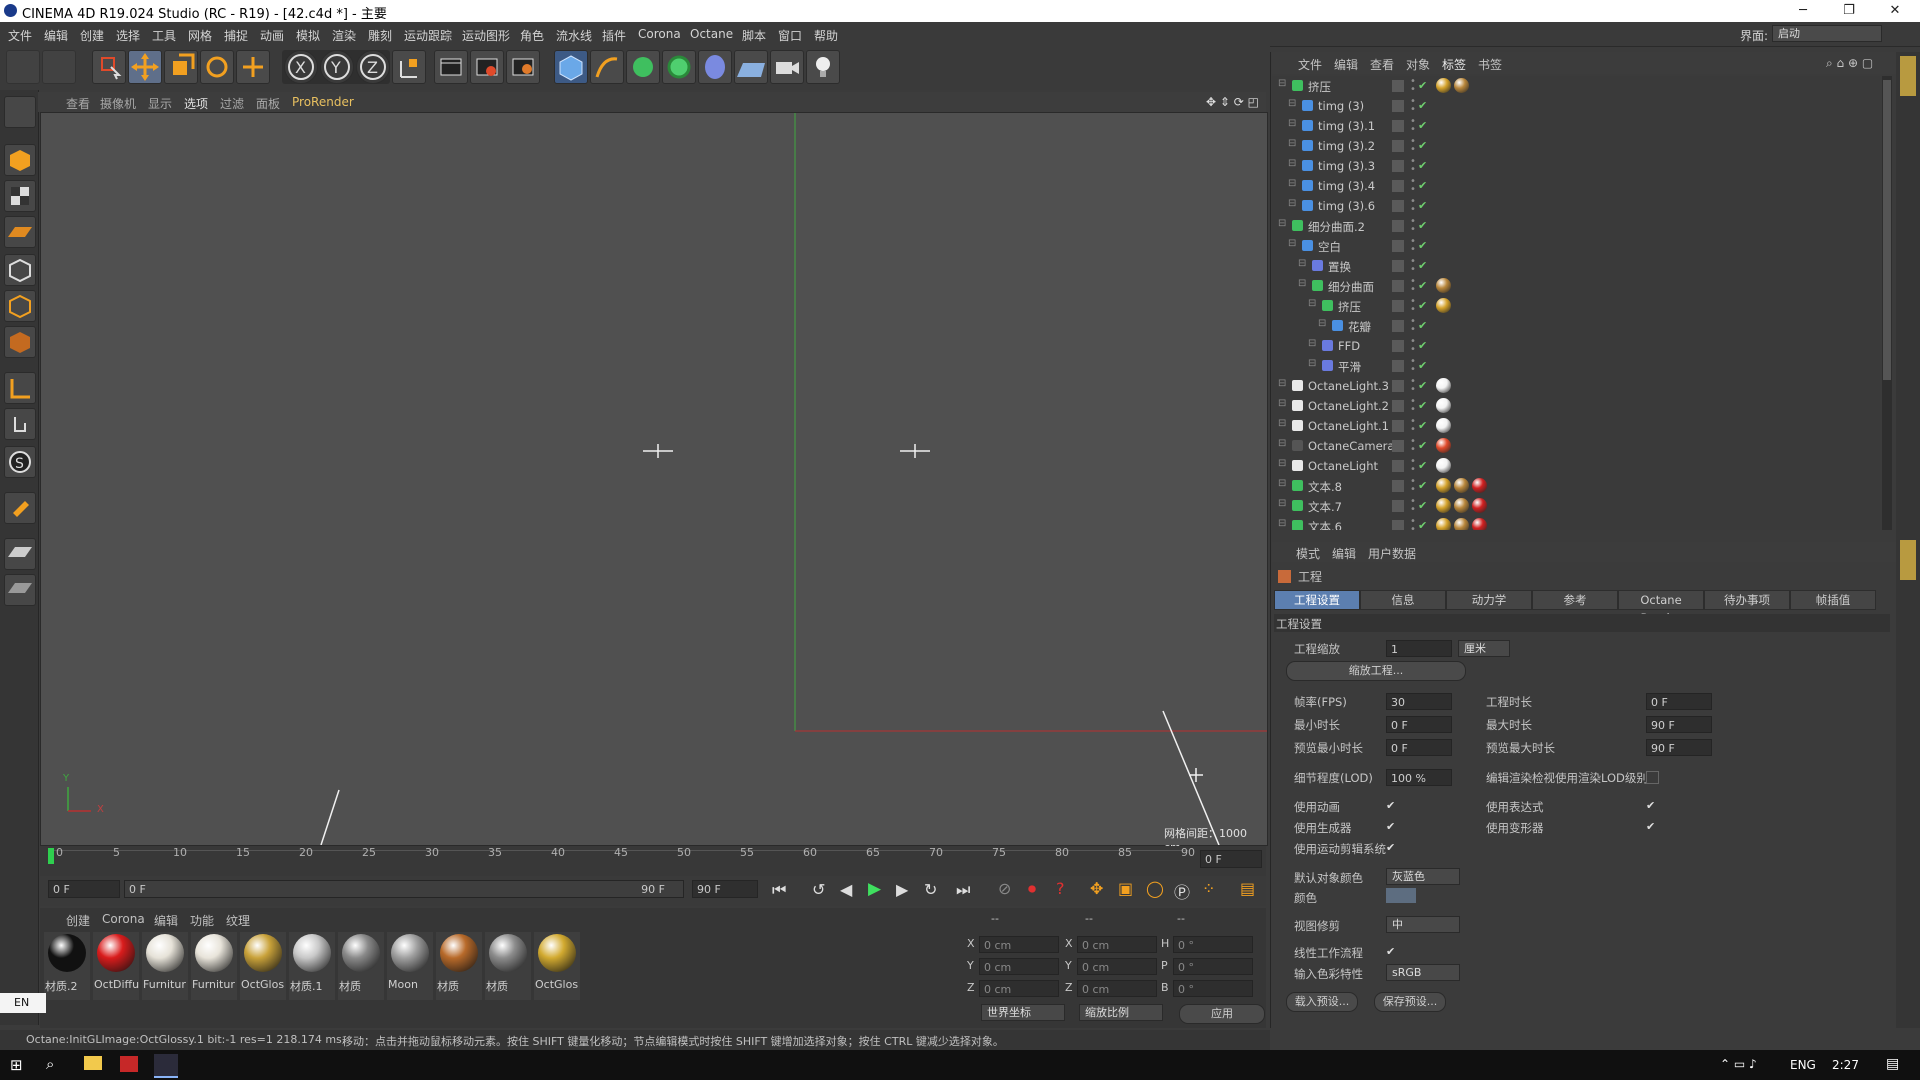 This screenshot has height=1080, width=1920. Describe the element at coordinates (1351, 446) in the screenshot. I see `object-name: OctaneCamera` at that location.